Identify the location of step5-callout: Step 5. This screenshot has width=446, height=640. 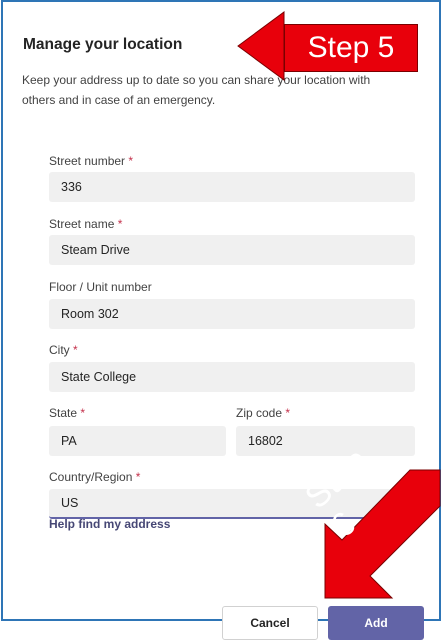
(351, 48).